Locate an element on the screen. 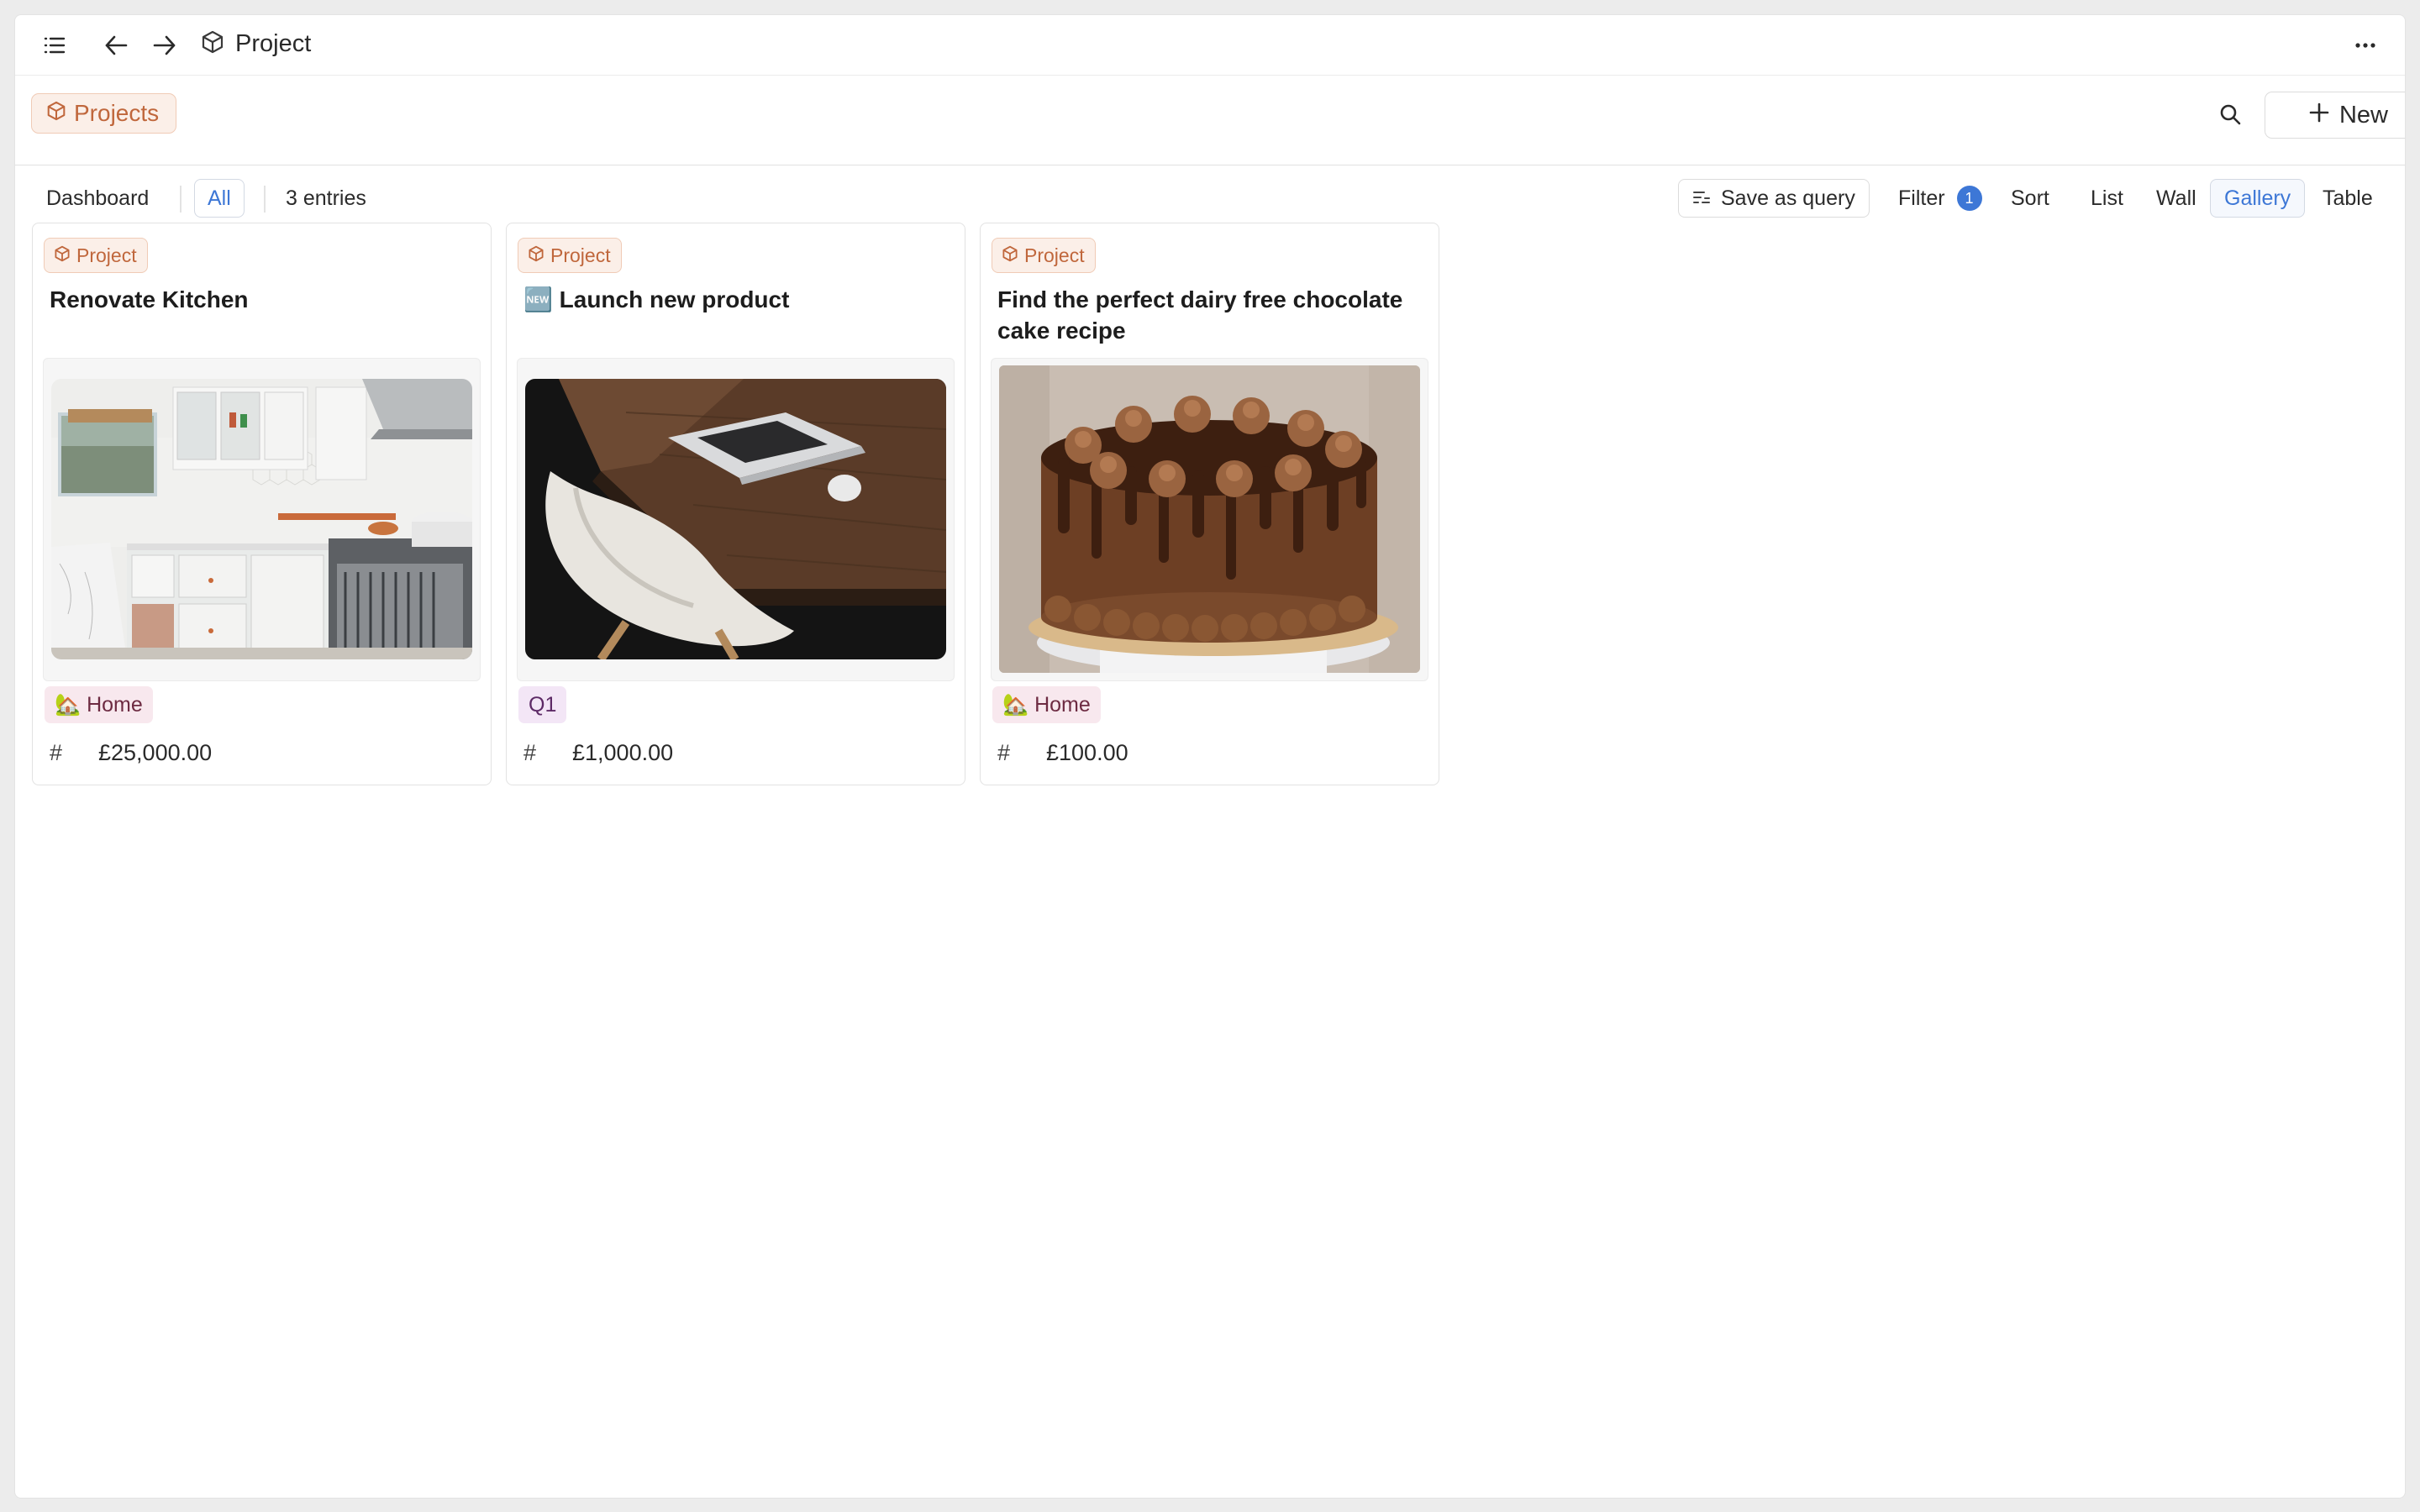 Image resolution: width=2420 pixels, height=1512 pixels. arrow-right-icon is located at coordinates (165, 45).